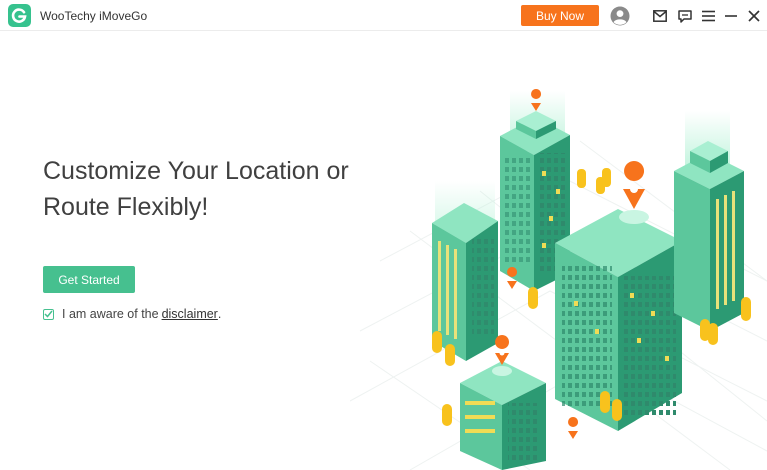 This screenshot has height=470, width=767. I want to click on check-icon, so click(48, 314).